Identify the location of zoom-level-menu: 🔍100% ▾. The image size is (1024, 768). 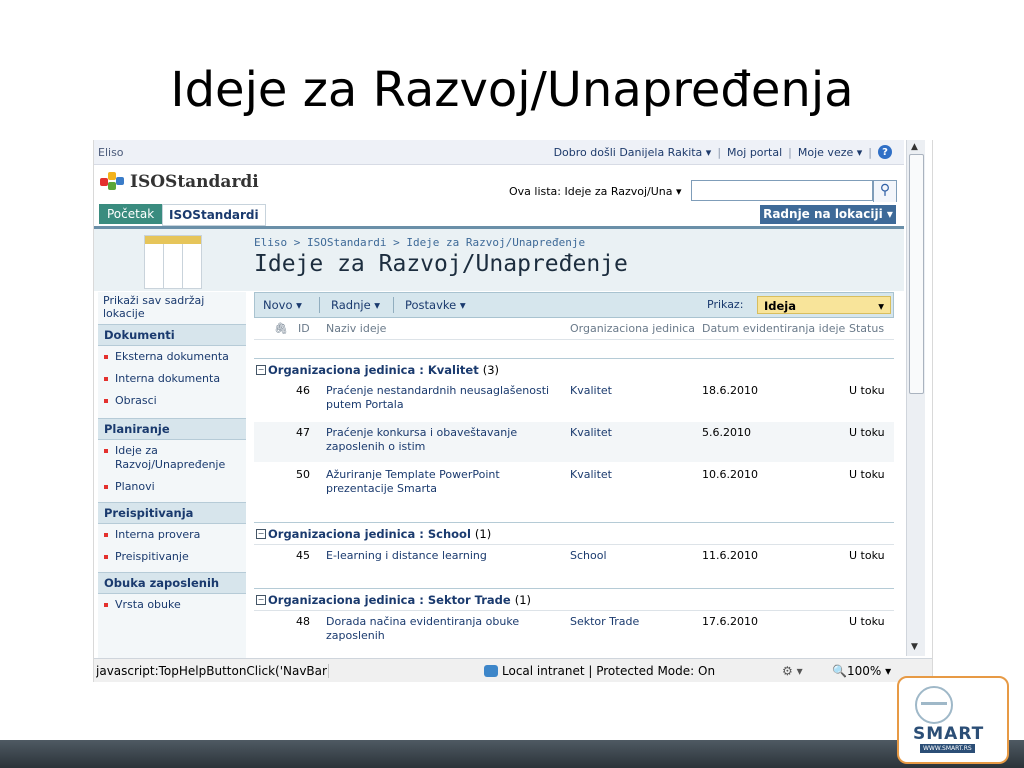
(861, 671).